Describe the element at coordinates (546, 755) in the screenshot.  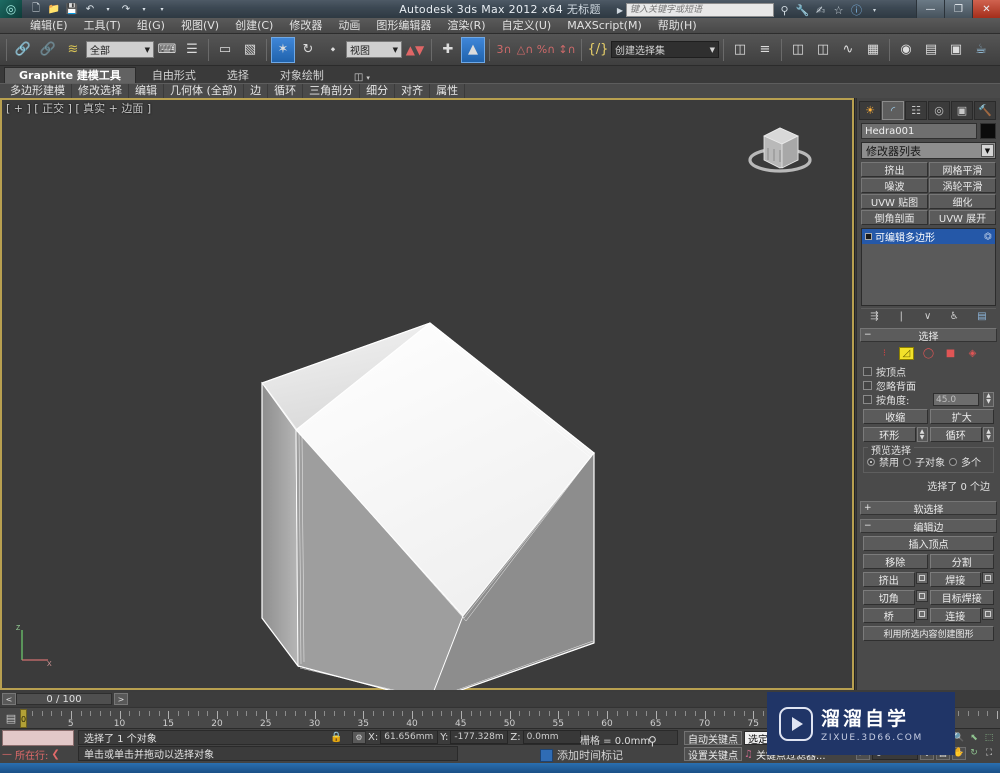
I see `time-tag-icon` at that location.